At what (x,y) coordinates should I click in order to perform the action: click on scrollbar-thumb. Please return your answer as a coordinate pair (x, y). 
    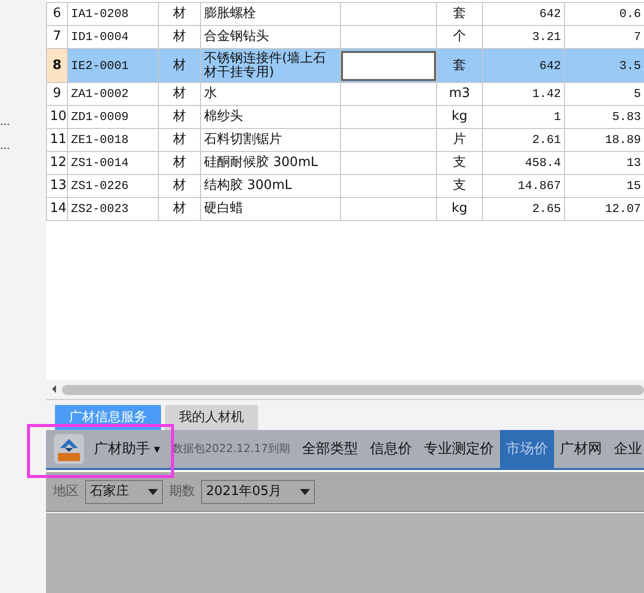
    Looking at the image, I should click on (353, 389).